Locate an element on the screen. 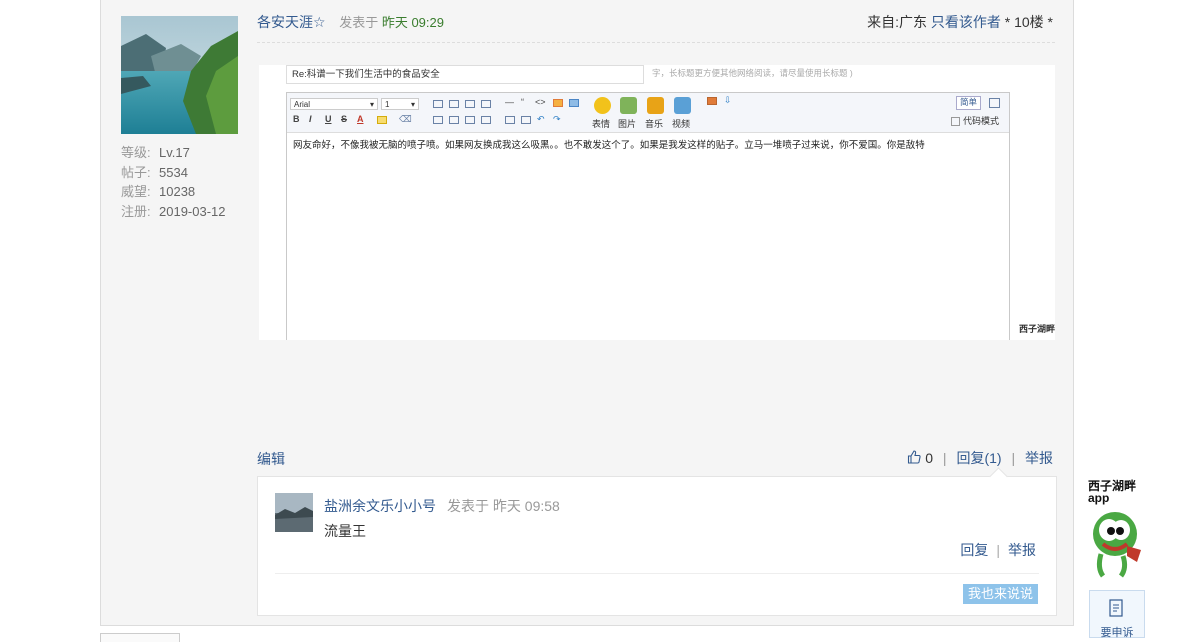 Image resolution: width=1200 pixels, height=642 pixels. author-name: 各安天涯☆ is located at coordinates (291, 22).